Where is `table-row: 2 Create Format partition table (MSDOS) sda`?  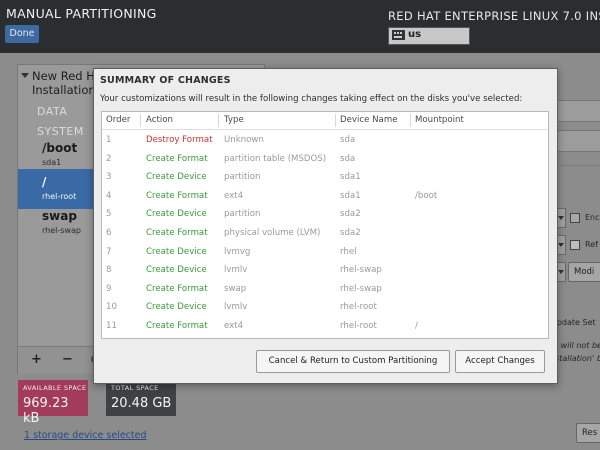
table-row: 2 Create Format partition table (MSDOS) sda is located at coordinates (325, 159).